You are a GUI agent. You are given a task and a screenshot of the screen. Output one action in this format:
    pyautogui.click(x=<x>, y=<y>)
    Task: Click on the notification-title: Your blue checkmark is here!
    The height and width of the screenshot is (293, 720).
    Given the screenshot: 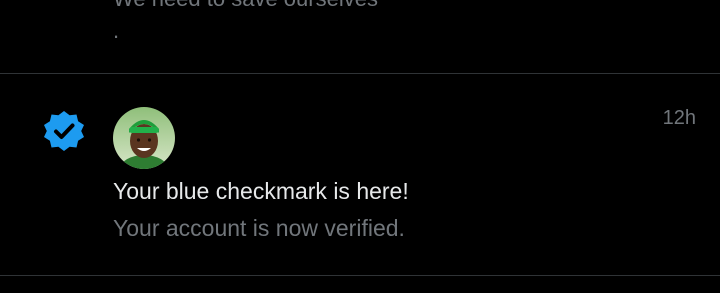 What is the action you would take?
    pyautogui.click(x=261, y=191)
    